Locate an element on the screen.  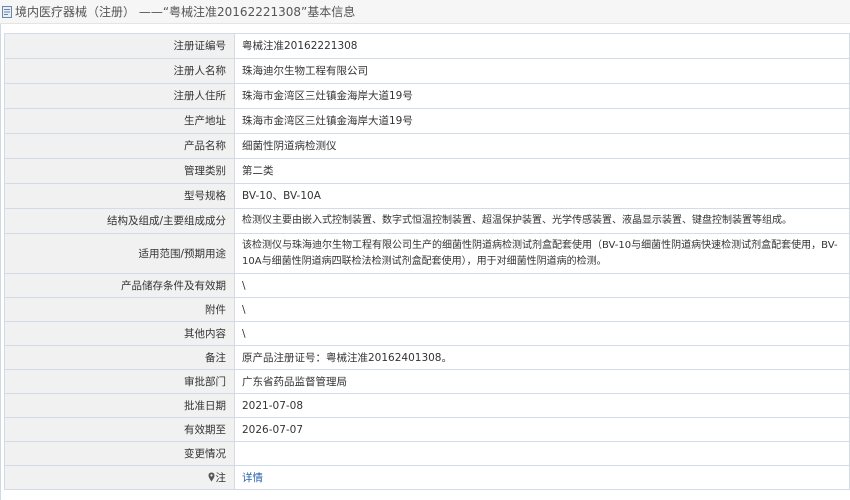
table-row: 审批部门 广东省药品监督管理局 is located at coordinates (427, 381).